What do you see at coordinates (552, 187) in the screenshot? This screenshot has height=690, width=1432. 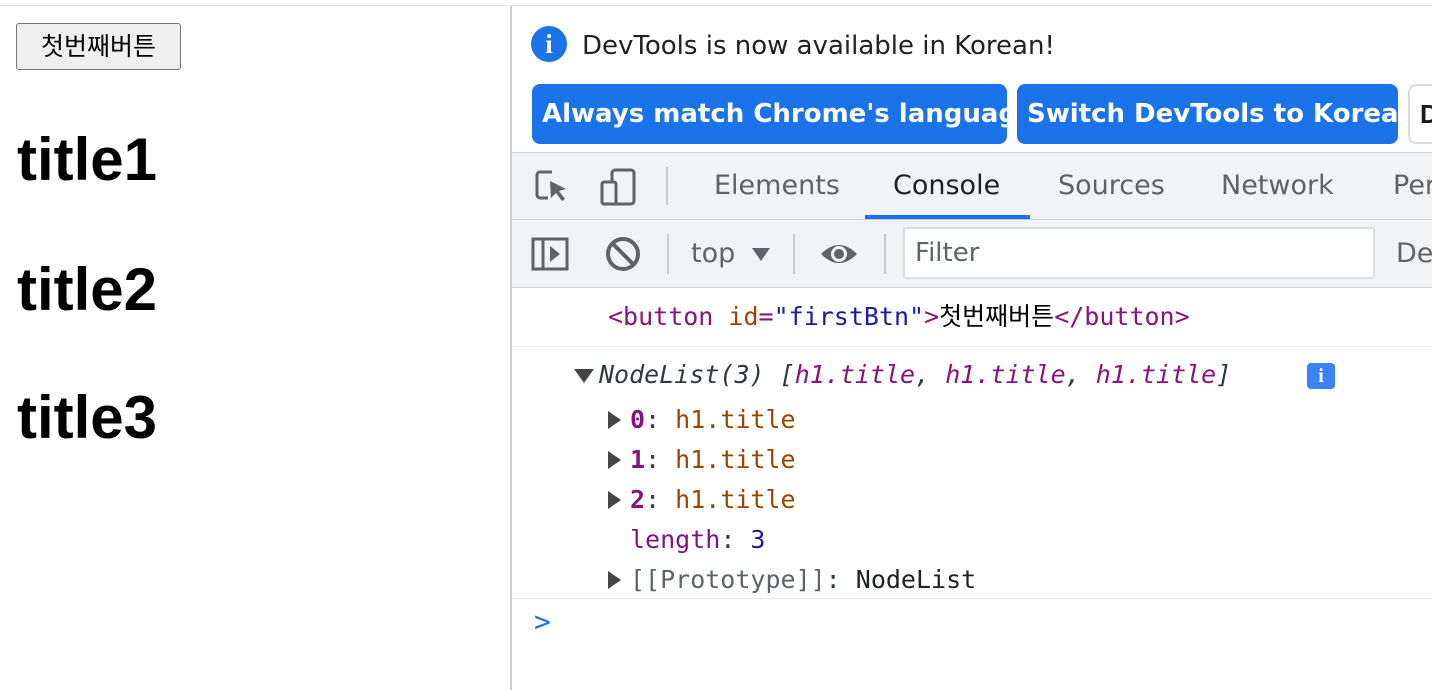 I see `inspect-element-icon` at bounding box center [552, 187].